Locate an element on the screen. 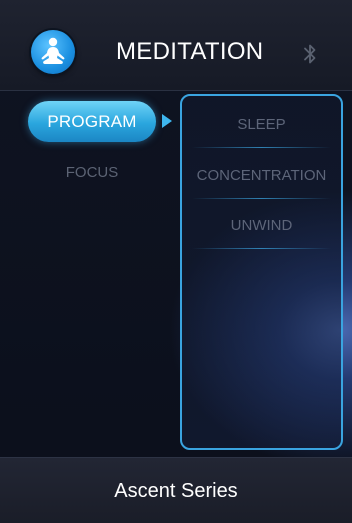  selection-arrow-icon is located at coordinates (167, 121).